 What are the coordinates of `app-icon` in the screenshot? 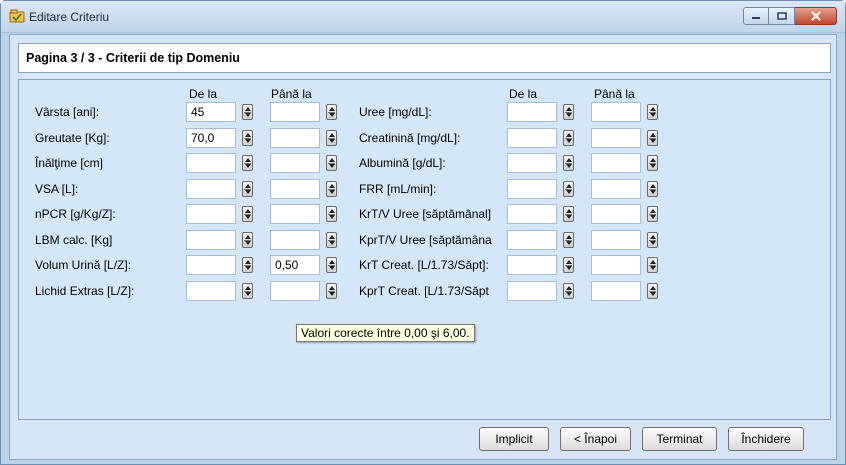 It's located at (17, 16).